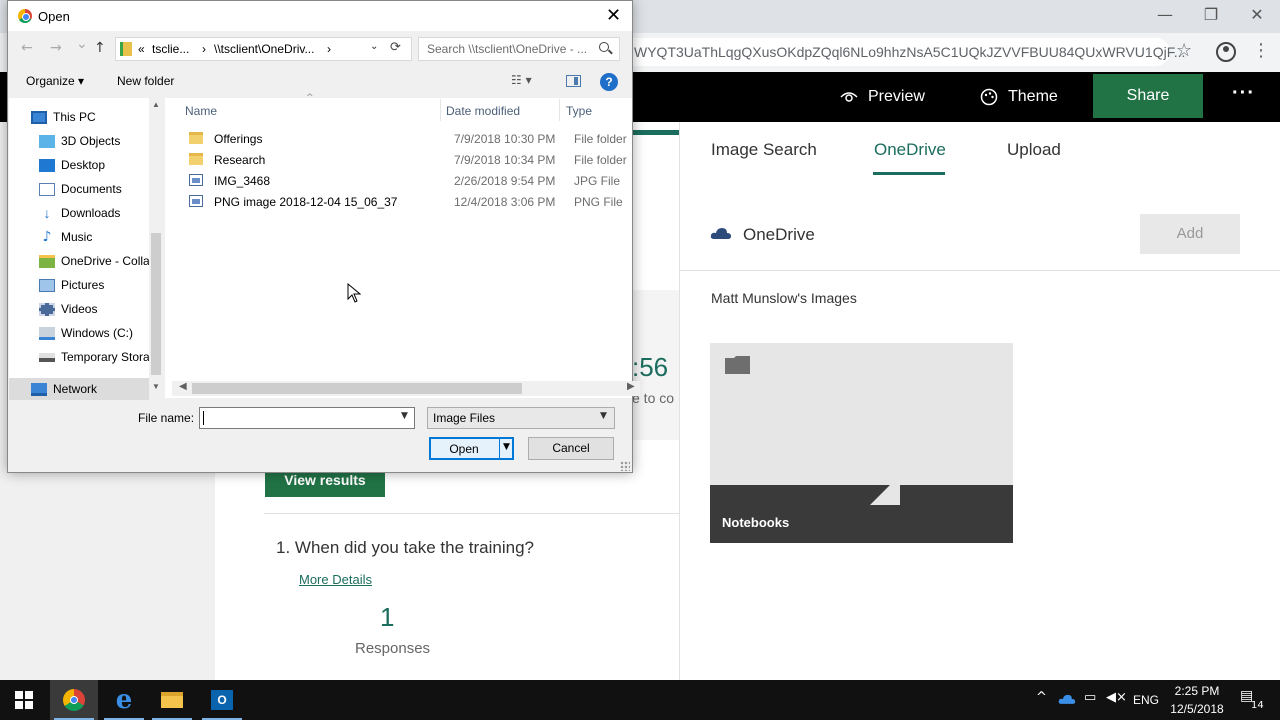 The width and height of the screenshot is (1280, 720). What do you see at coordinates (374, 46) in the screenshot?
I see `chevron-down-icon: ⌄` at bounding box center [374, 46].